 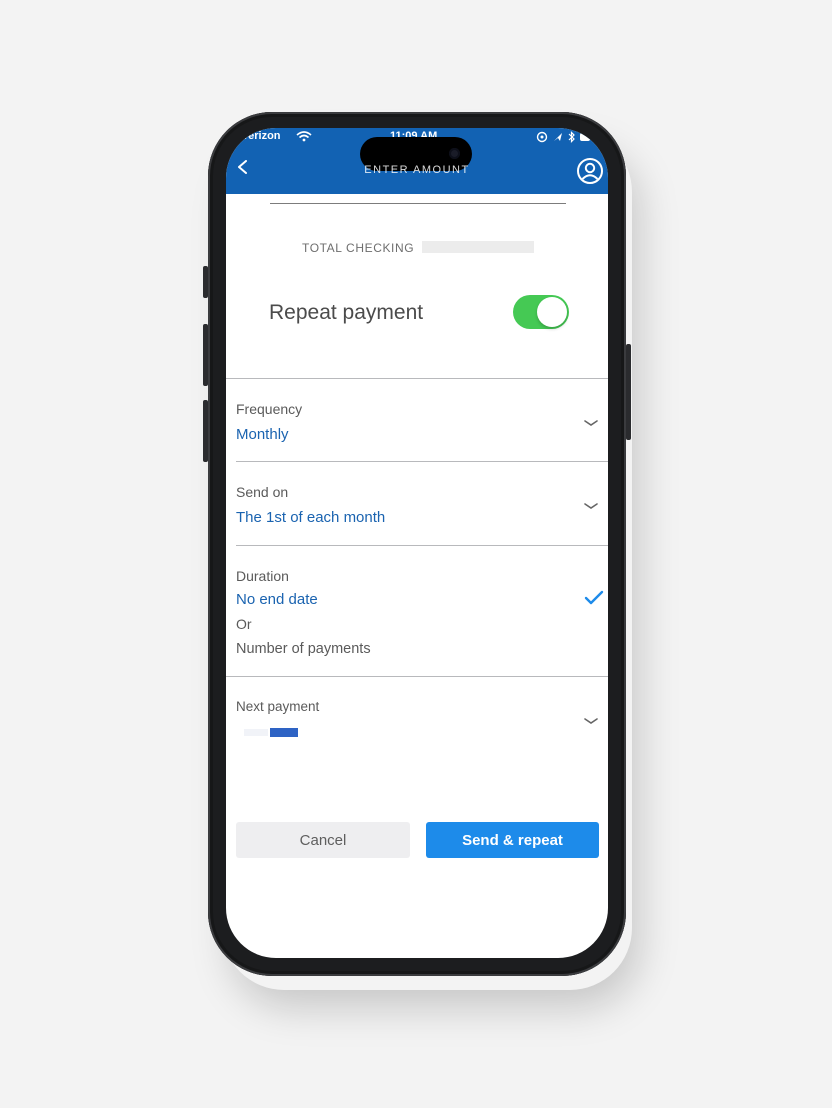 What do you see at coordinates (262, 576) in the screenshot?
I see `duration-label: Duration` at bounding box center [262, 576].